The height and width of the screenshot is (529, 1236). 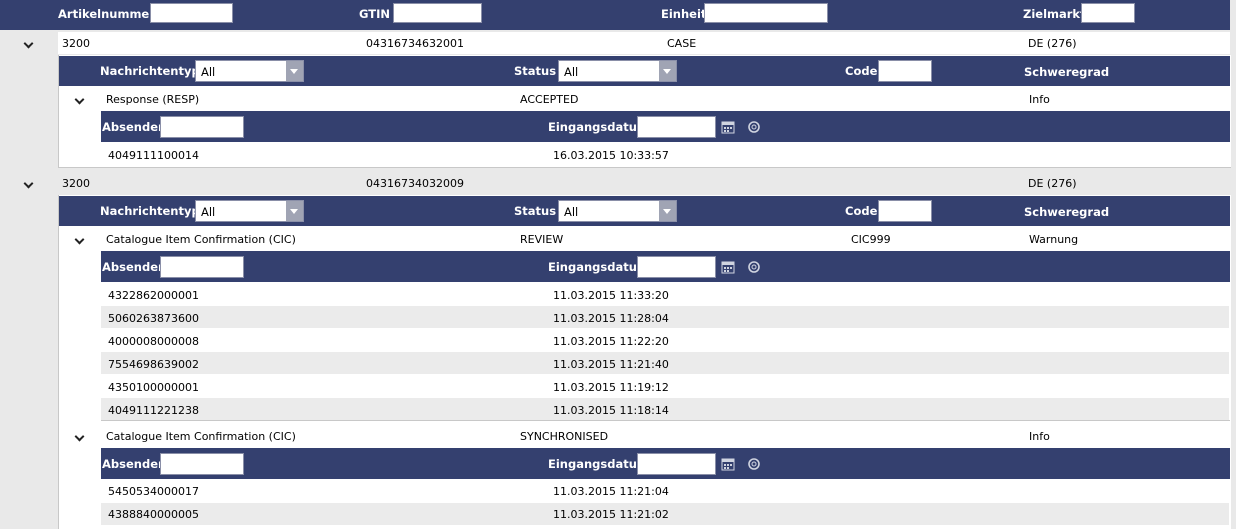 I want to click on gtin-input, so click(x=437, y=13).